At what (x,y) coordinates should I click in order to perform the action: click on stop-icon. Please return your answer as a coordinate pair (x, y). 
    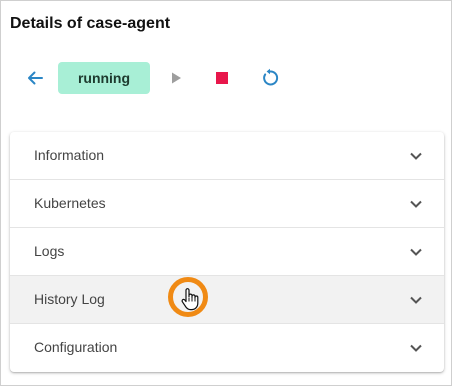
    Looking at the image, I should click on (222, 78).